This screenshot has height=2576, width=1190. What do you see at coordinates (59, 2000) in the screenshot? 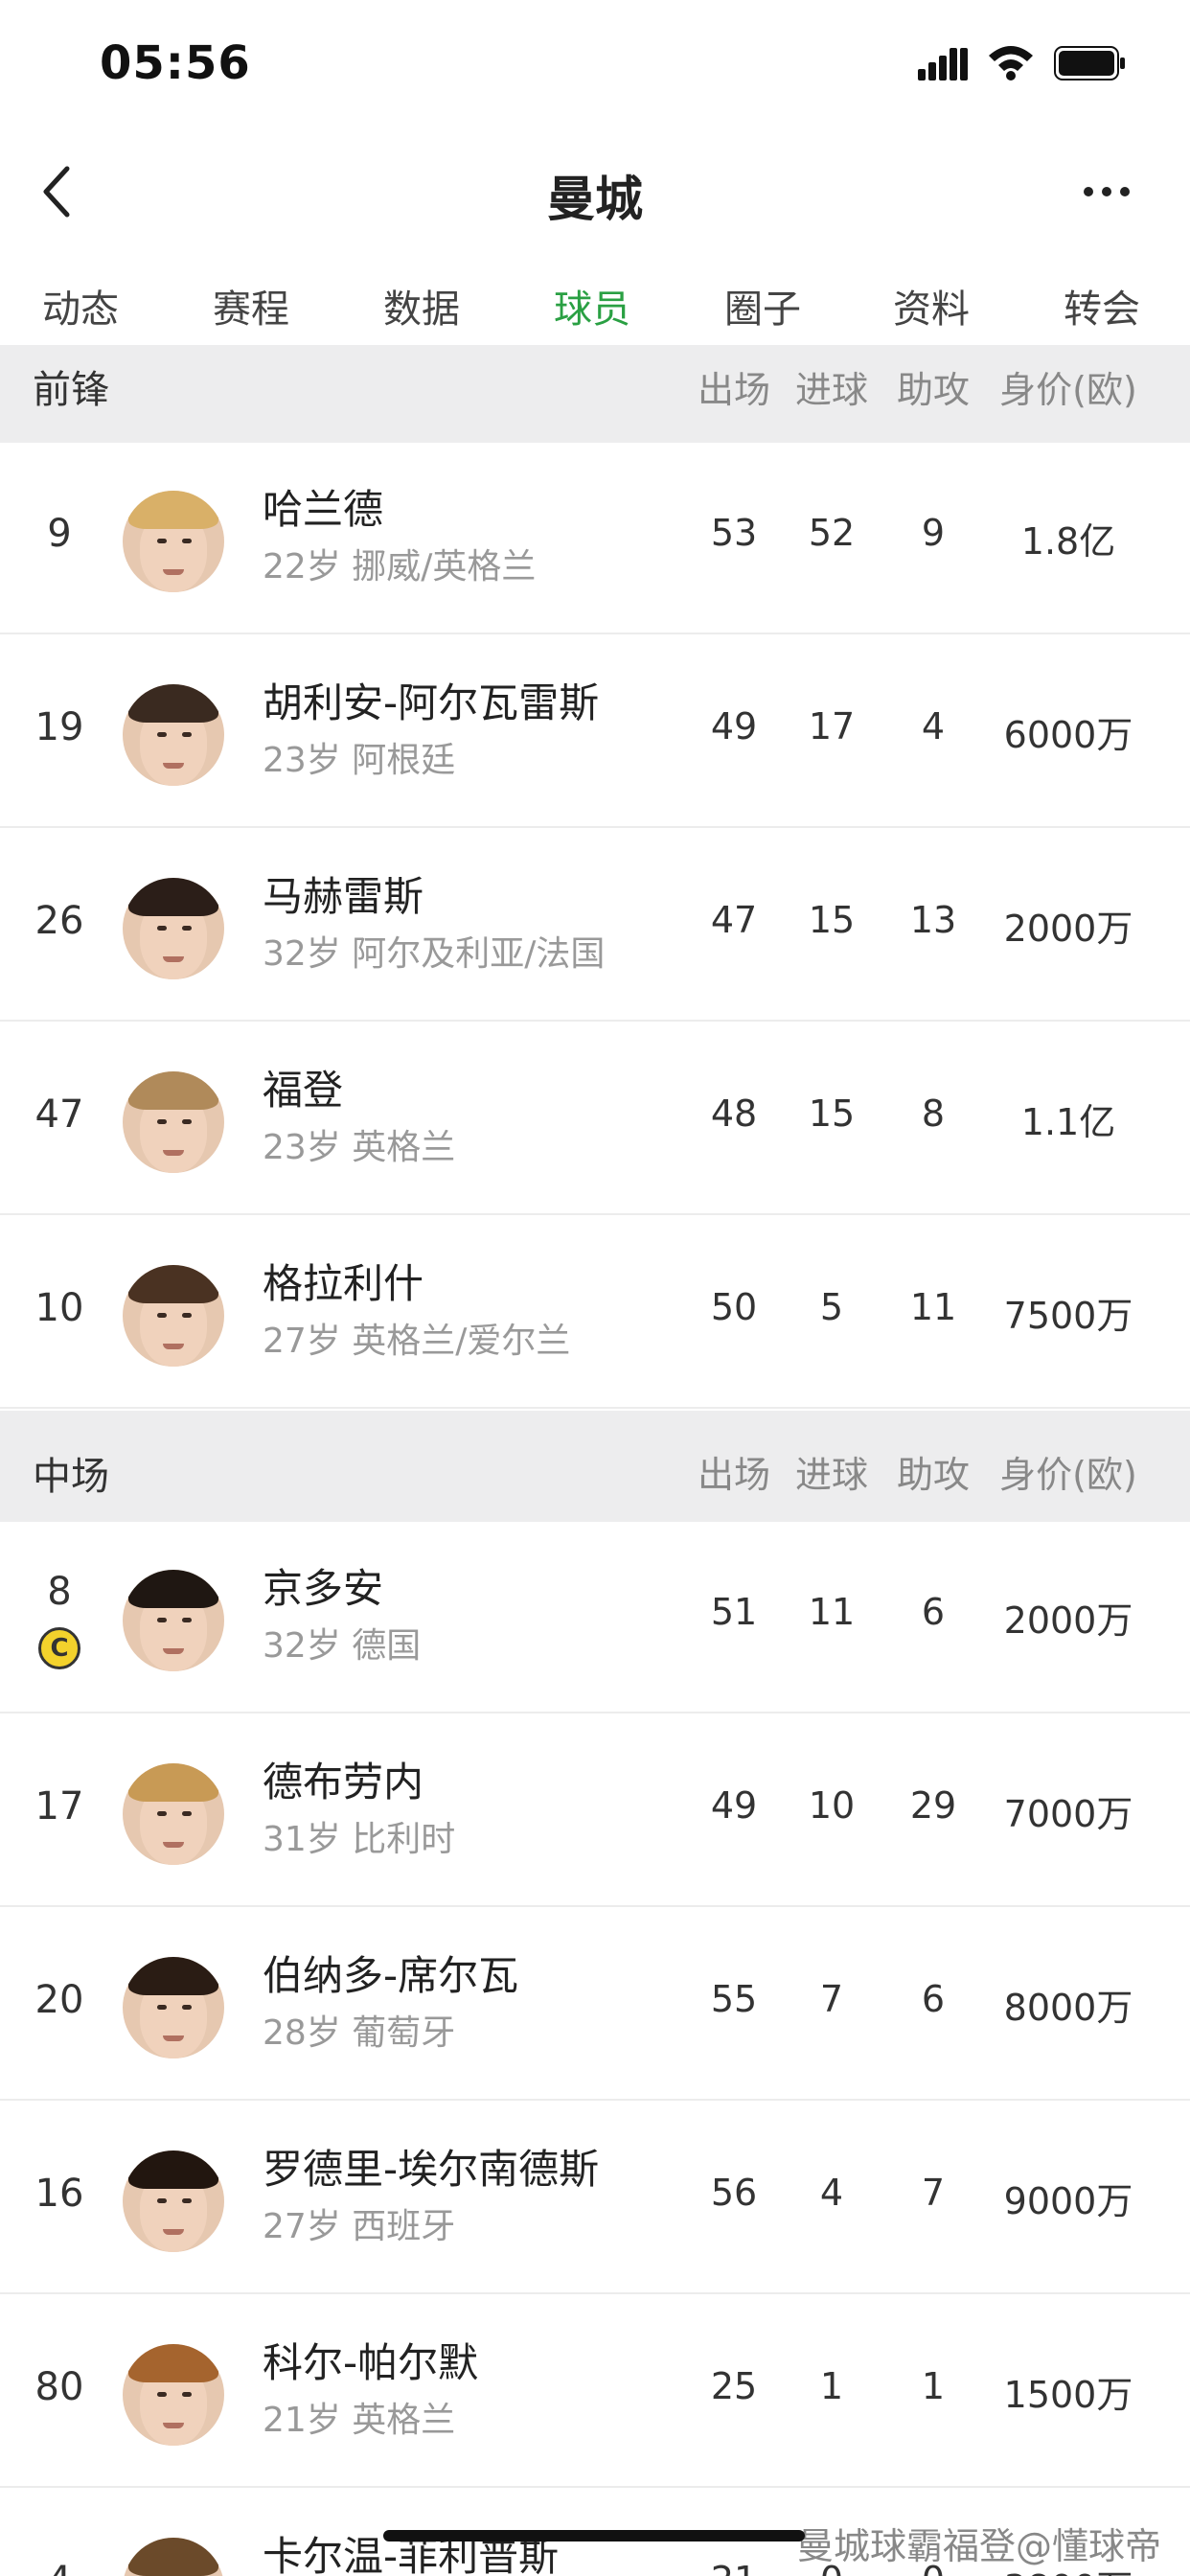
I see `jersey-number: 20` at bounding box center [59, 2000].